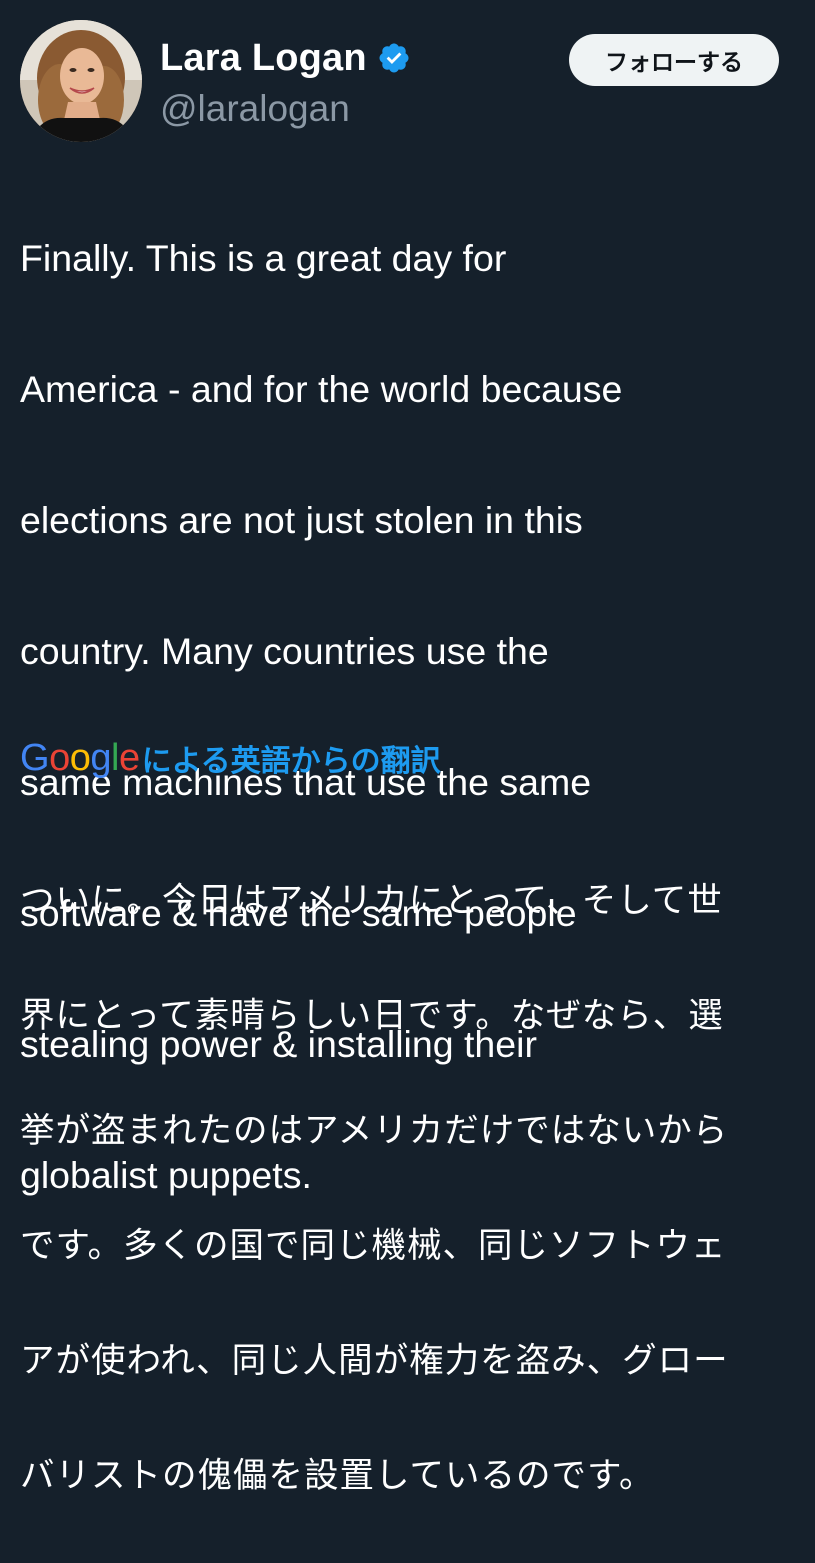  What do you see at coordinates (81, 81) in the screenshot?
I see `avatar` at bounding box center [81, 81].